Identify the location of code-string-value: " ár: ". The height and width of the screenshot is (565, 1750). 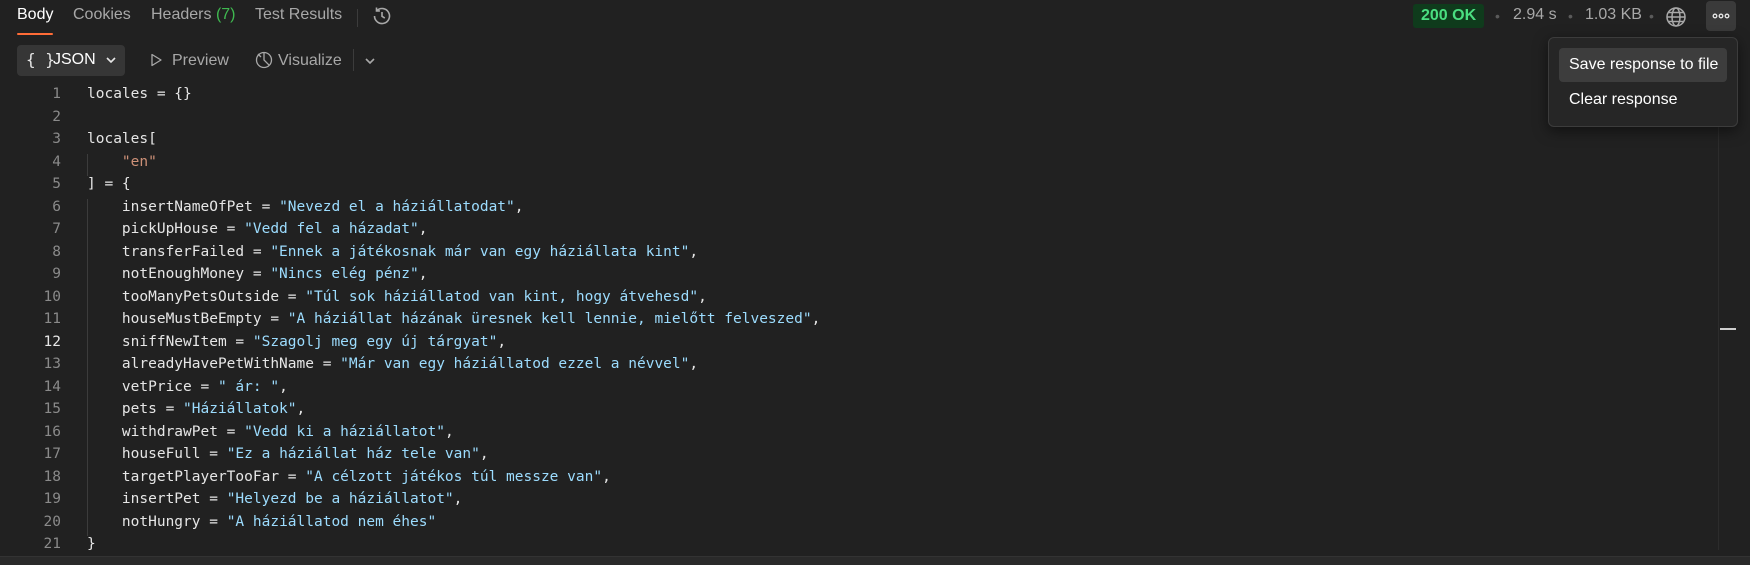
(248, 386).